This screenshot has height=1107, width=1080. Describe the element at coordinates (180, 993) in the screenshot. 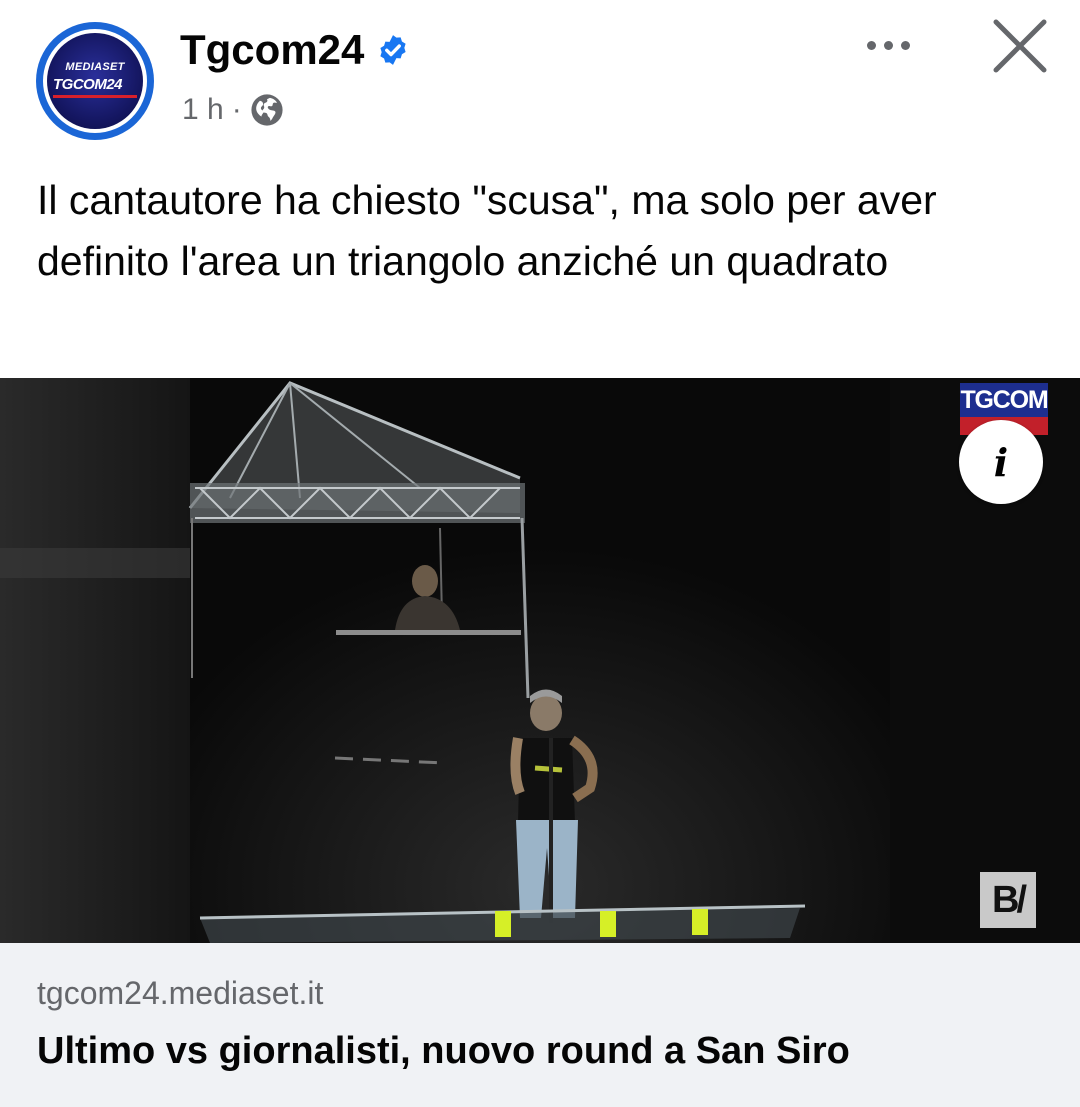

I see `link-domain: tgcom24.mediaset.it` at that location.